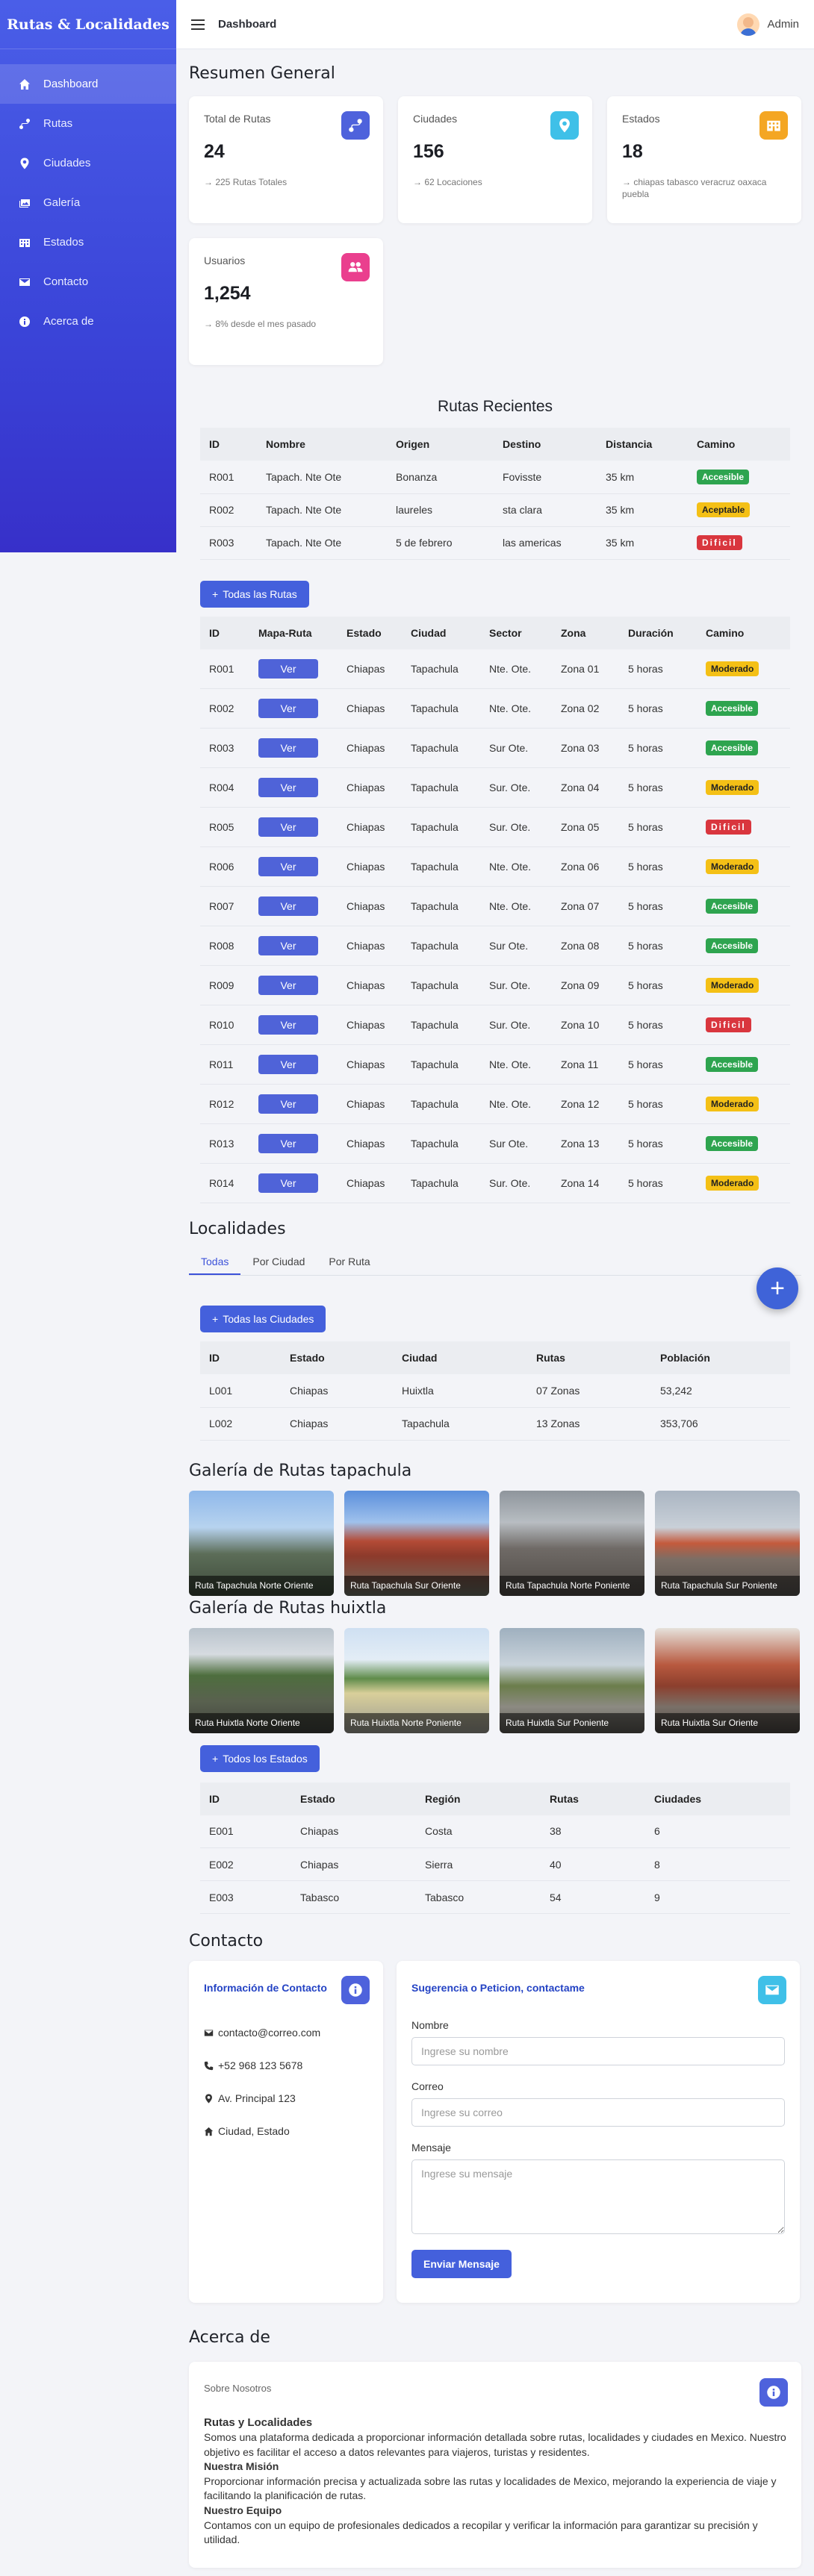  I want to click on sidebar-item-acerca: Acerca de, so click(88, 321).